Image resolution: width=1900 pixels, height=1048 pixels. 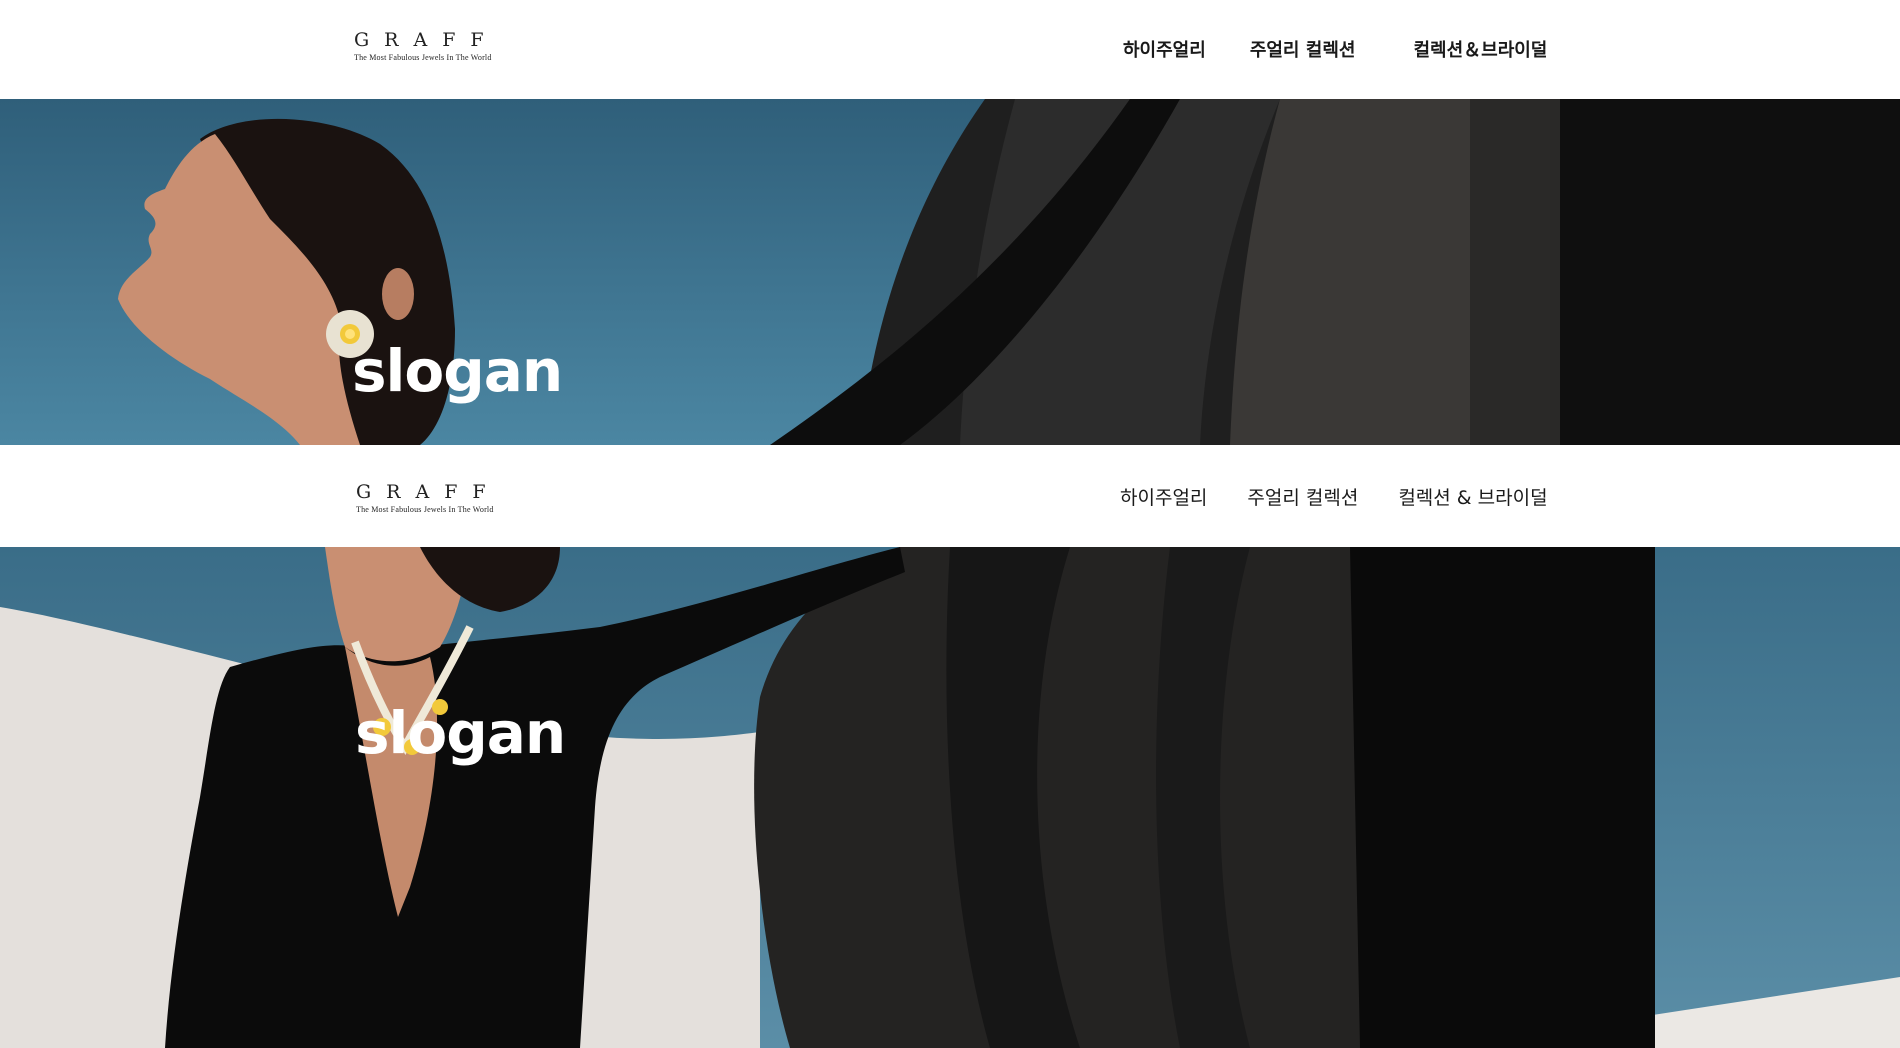 I want to click on main-nav-secondary: 하이주얼리 주얼리 컬렉션 컬렉션 & 브라이덜, so click(x=1334, y=496).